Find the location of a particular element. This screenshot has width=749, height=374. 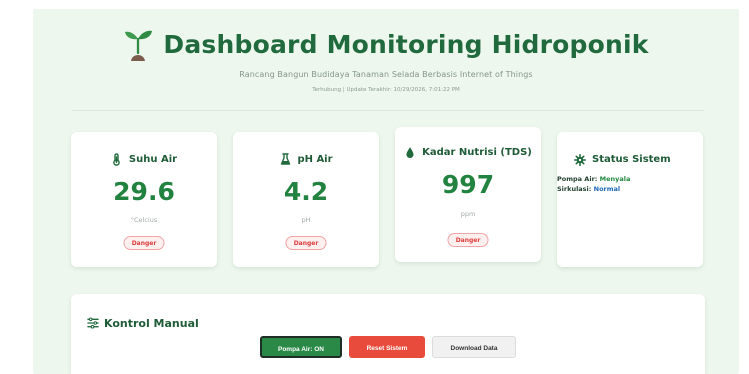

thermometer-icon is located at coordinates (117, 160).